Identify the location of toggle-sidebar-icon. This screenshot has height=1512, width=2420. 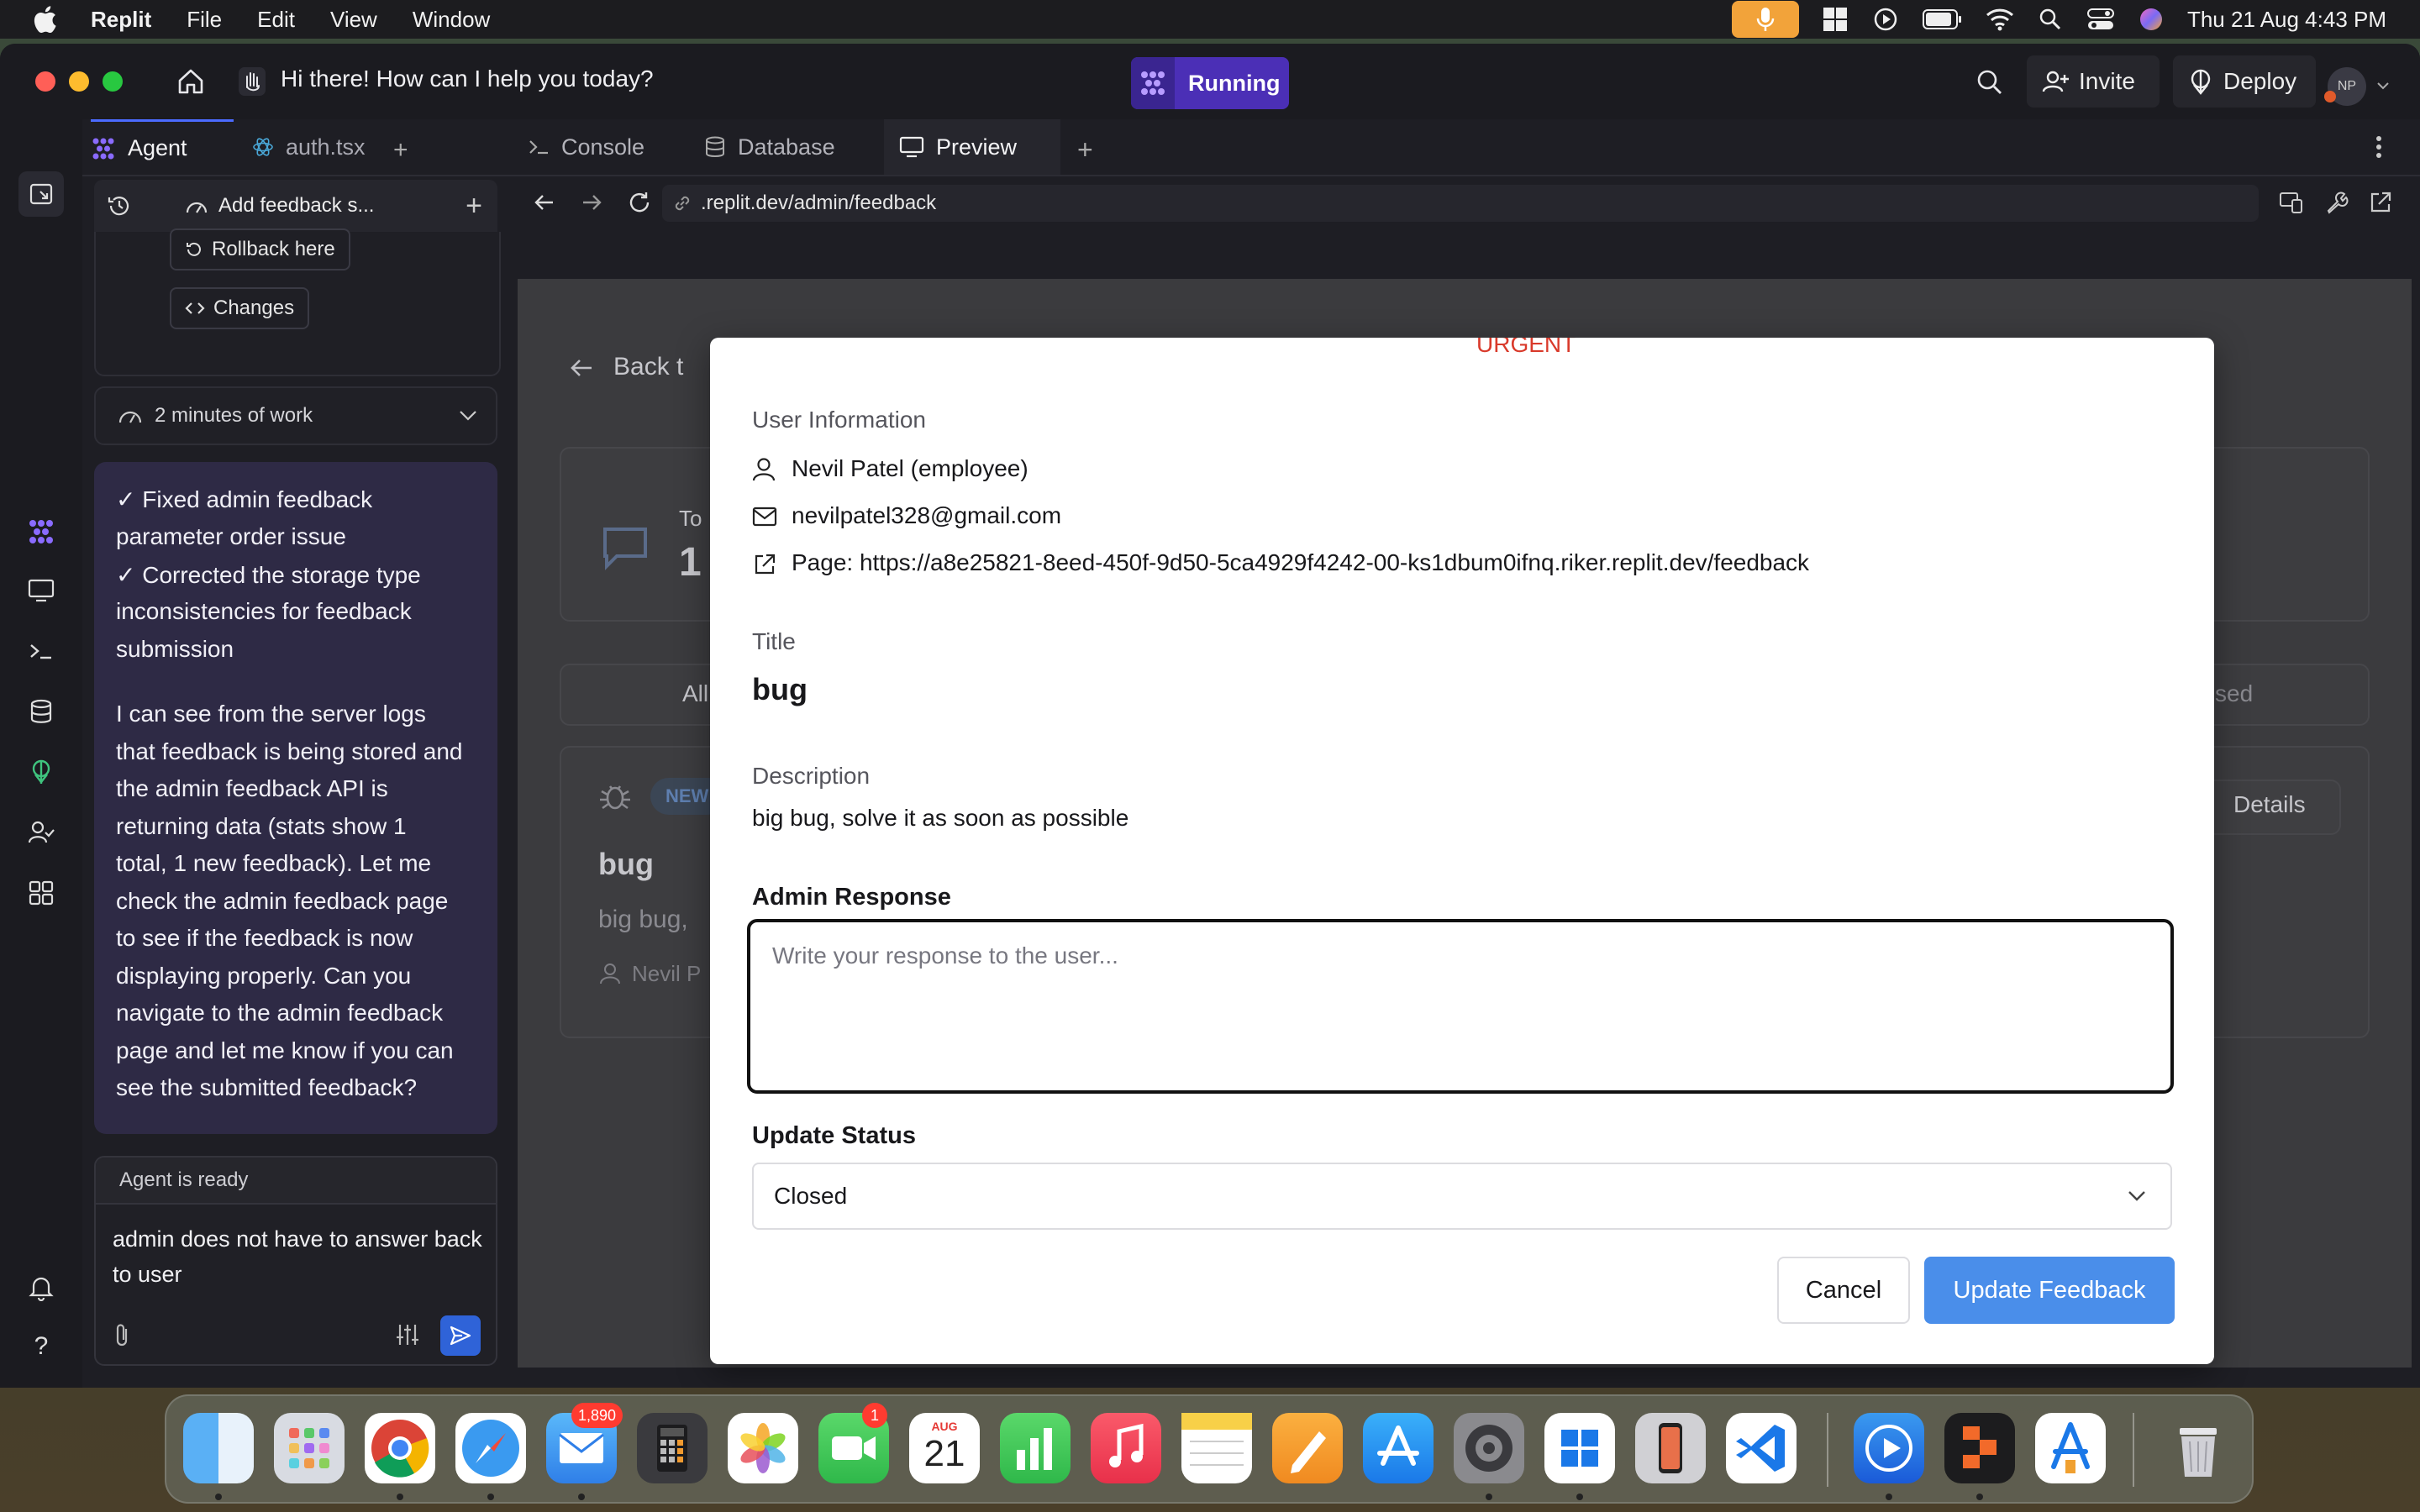
(41, 194).